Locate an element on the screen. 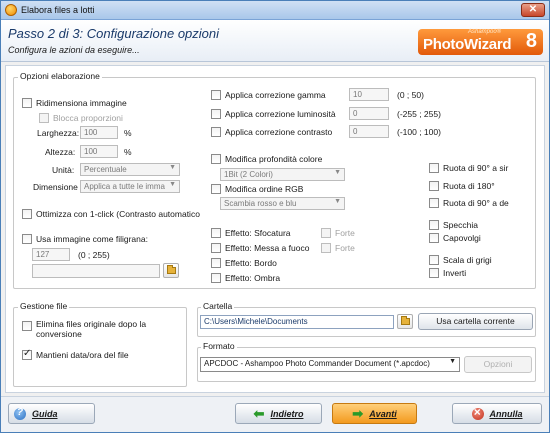 The width and height of the screenshot is (550, 433). cancel-icon is located at coordinates (477, 412).